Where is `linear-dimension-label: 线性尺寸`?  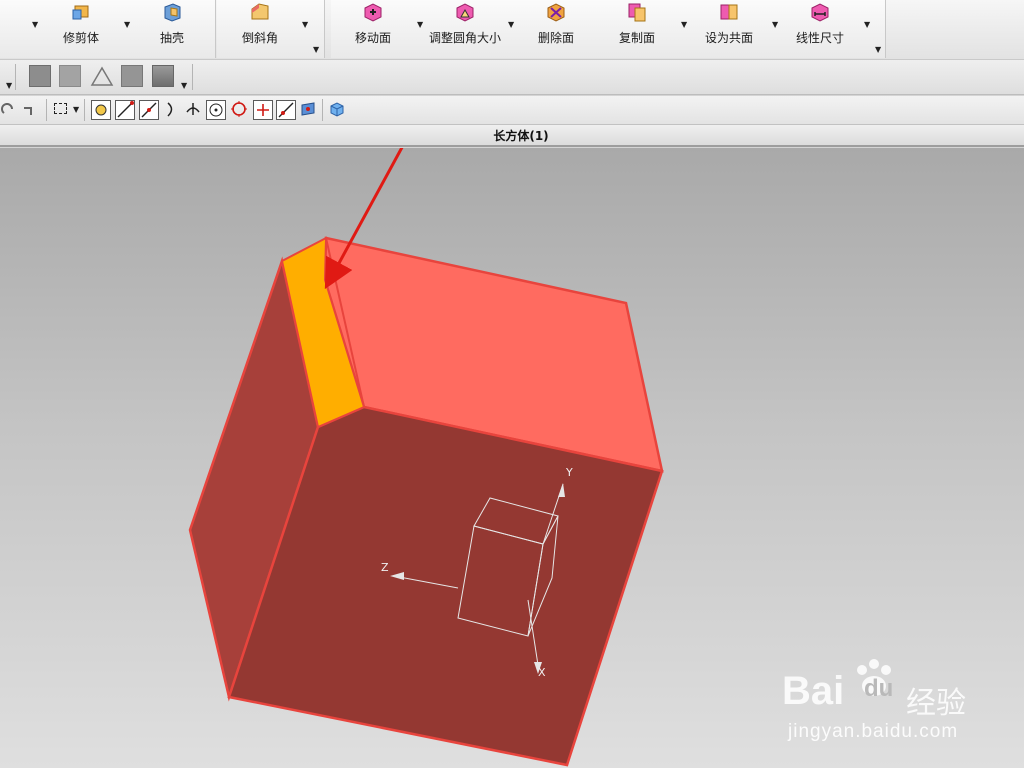
linear-dimension-label: 线性尺寸 is located at coordinates (819, 38).